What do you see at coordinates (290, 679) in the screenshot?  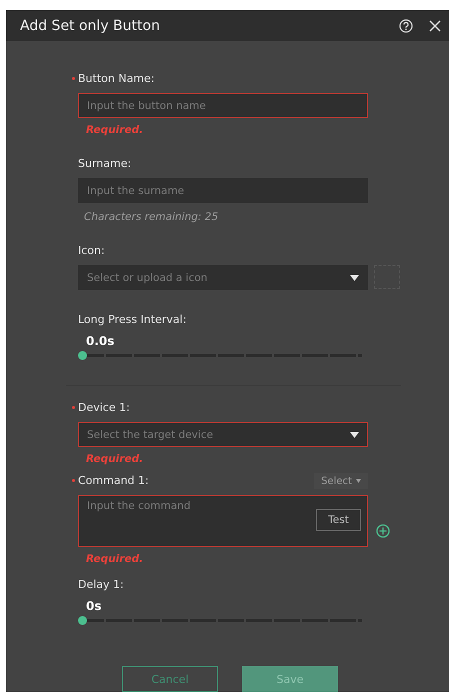 I see `save-button: Save` at bounding box center [290, 679].